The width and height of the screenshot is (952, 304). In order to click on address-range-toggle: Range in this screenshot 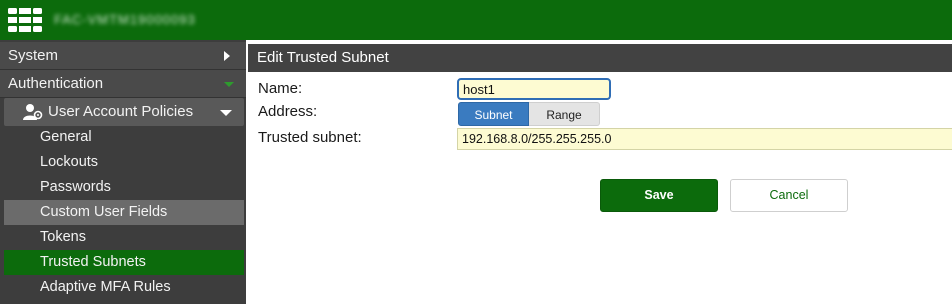, I will do `click(564, 114)`.